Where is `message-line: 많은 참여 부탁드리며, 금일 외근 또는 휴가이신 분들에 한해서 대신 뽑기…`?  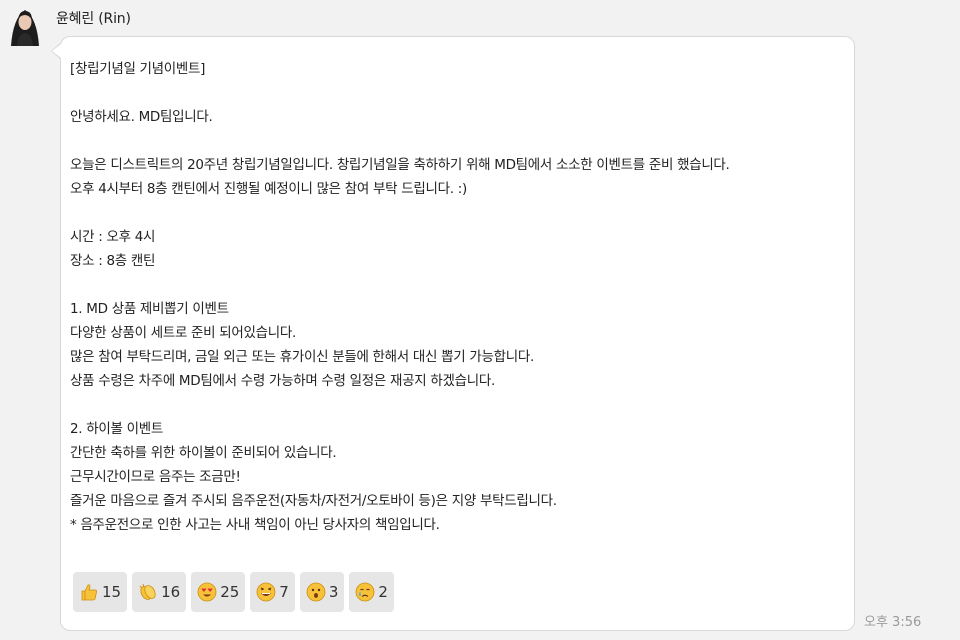
message-line: 많은 참여 부탁드리며, 금일 외근 또는 휴가이신 분들에 한해서 대신 뽑기… is located at coordinates (302, 357).